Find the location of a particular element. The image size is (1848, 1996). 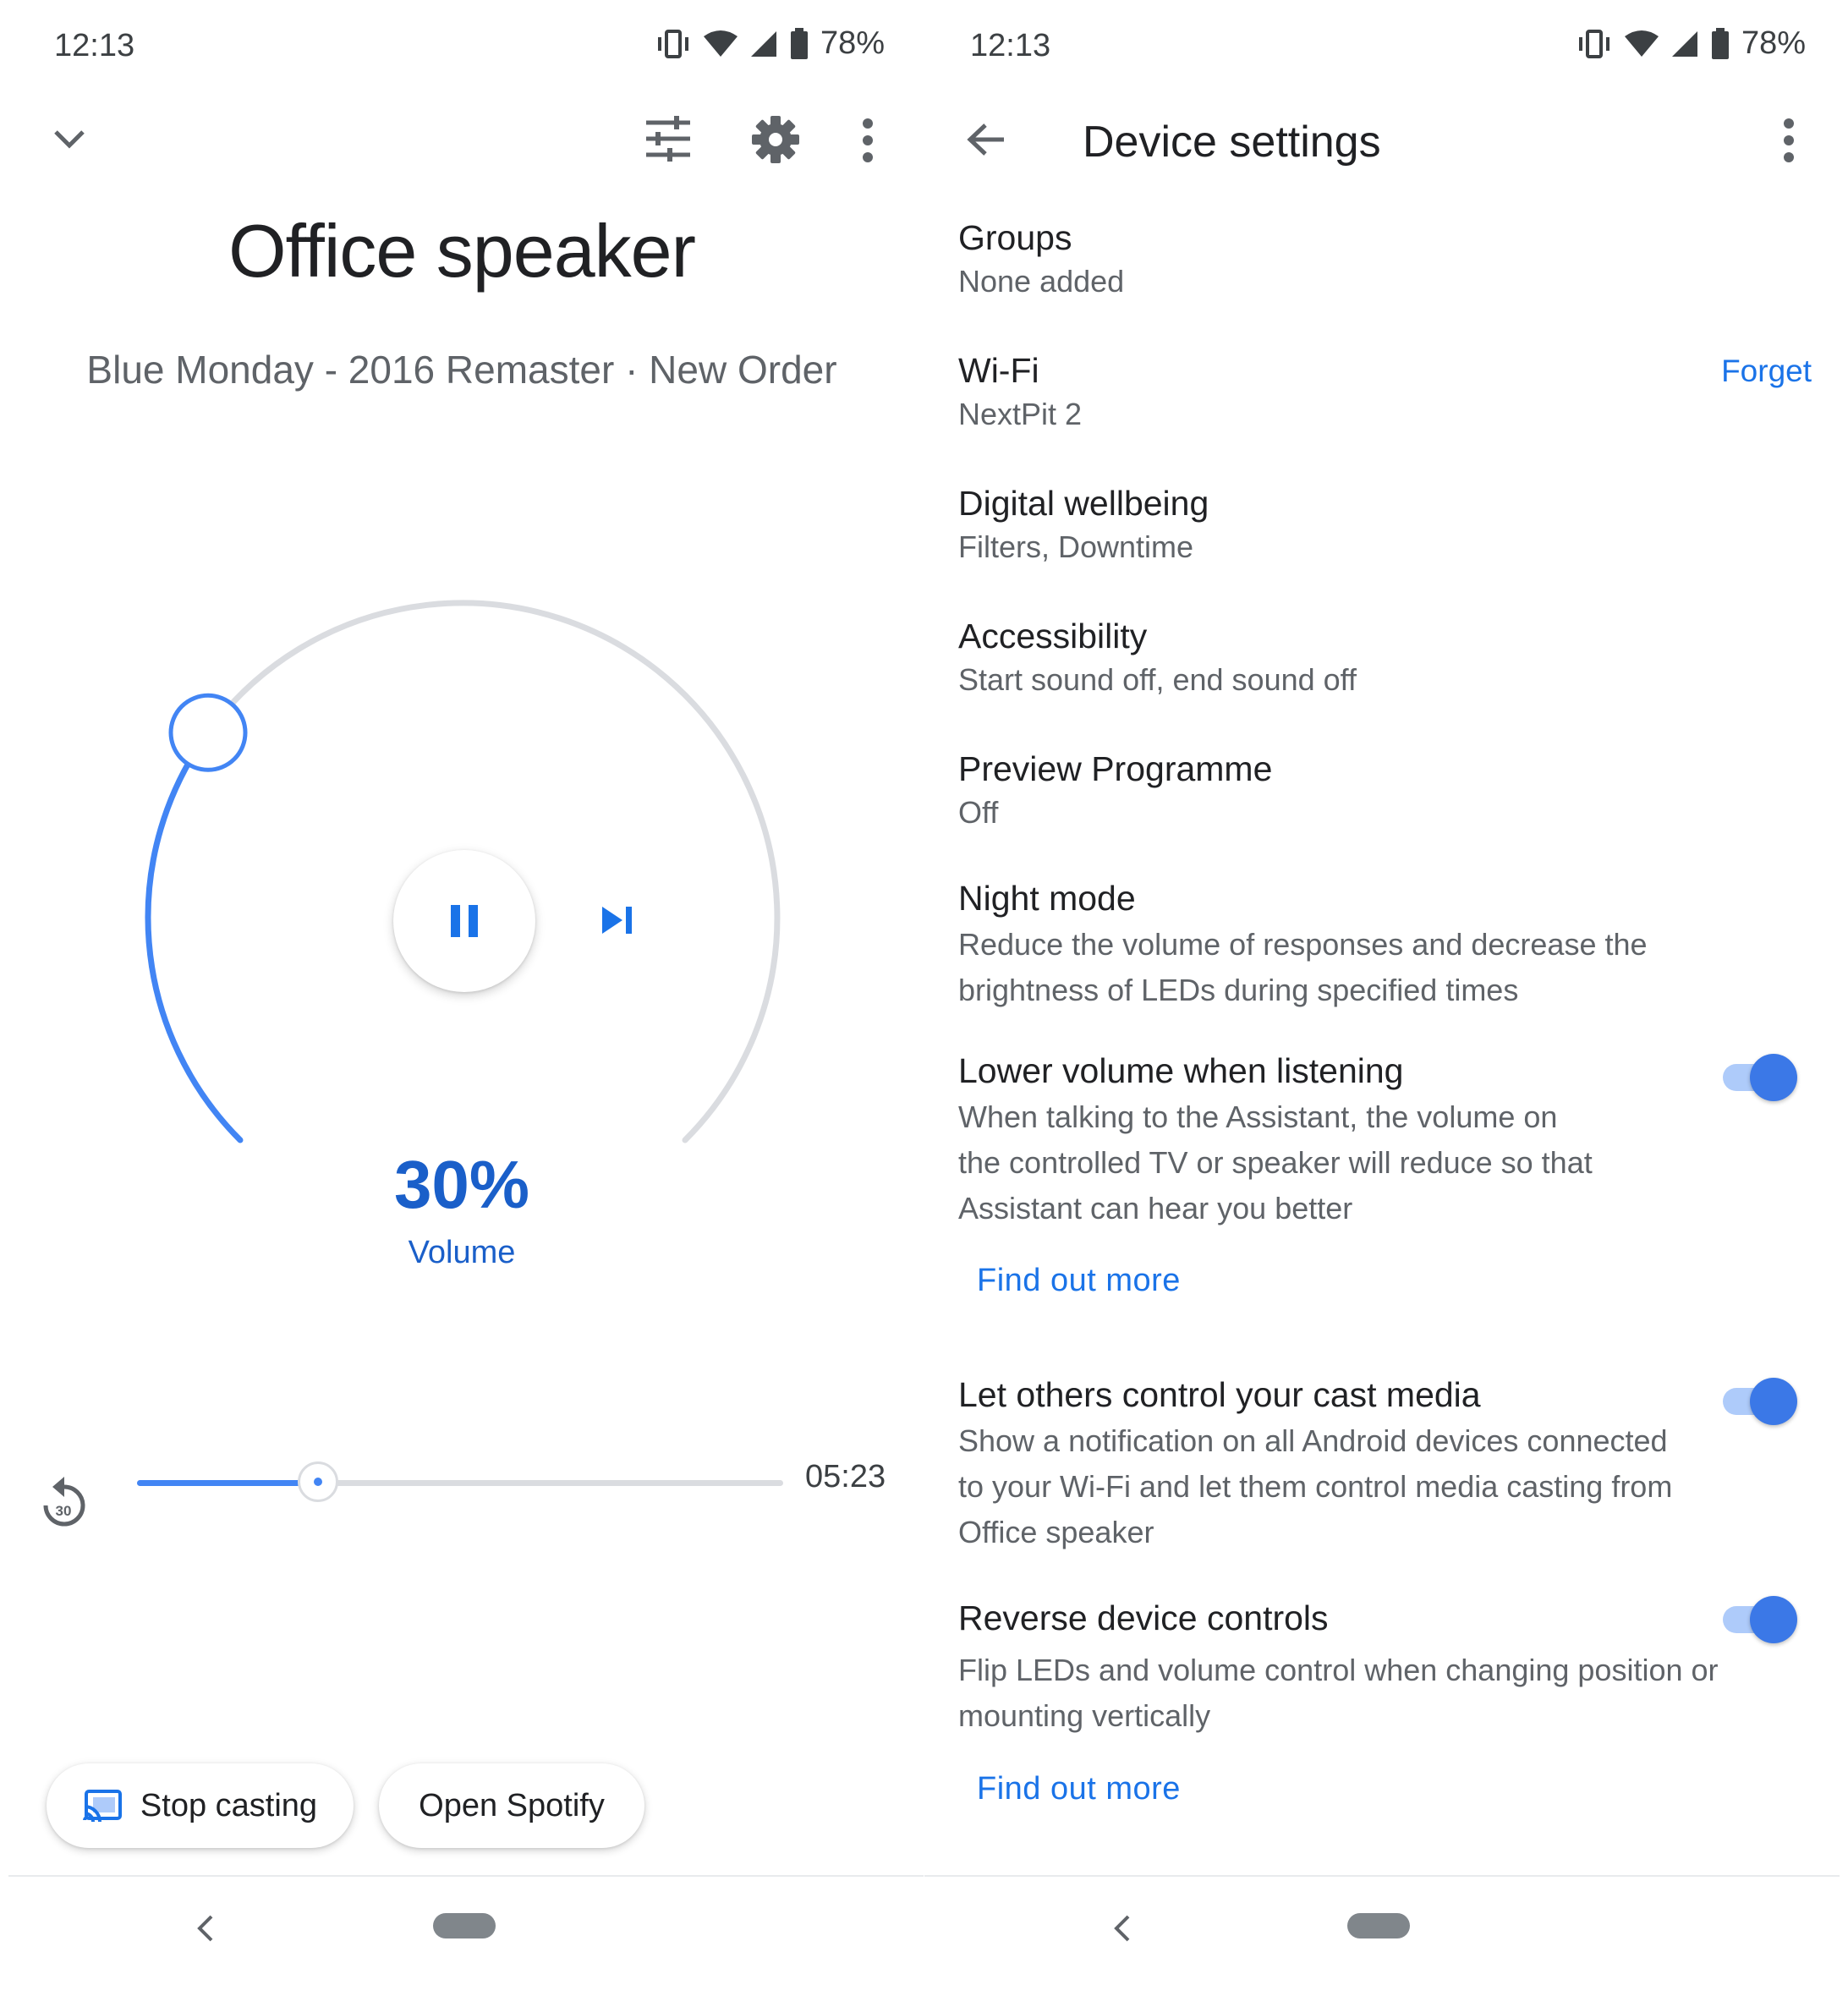

volume-dial-knob is located at coordinates (208, 732).